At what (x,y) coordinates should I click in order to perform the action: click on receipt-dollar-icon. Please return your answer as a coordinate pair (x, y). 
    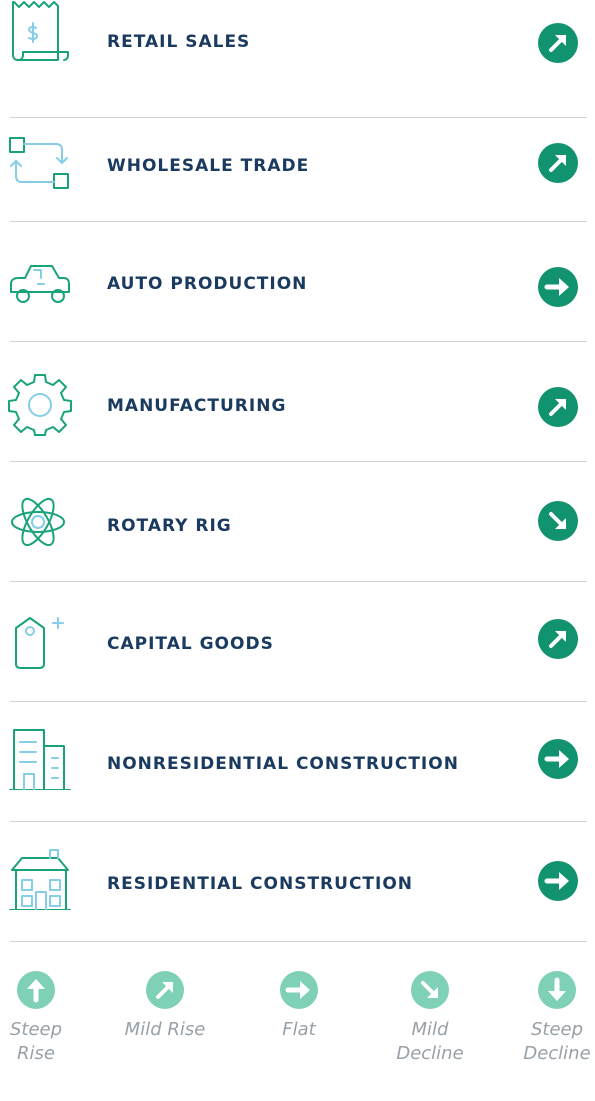
    Looking at the image, I should click on (40, 31).